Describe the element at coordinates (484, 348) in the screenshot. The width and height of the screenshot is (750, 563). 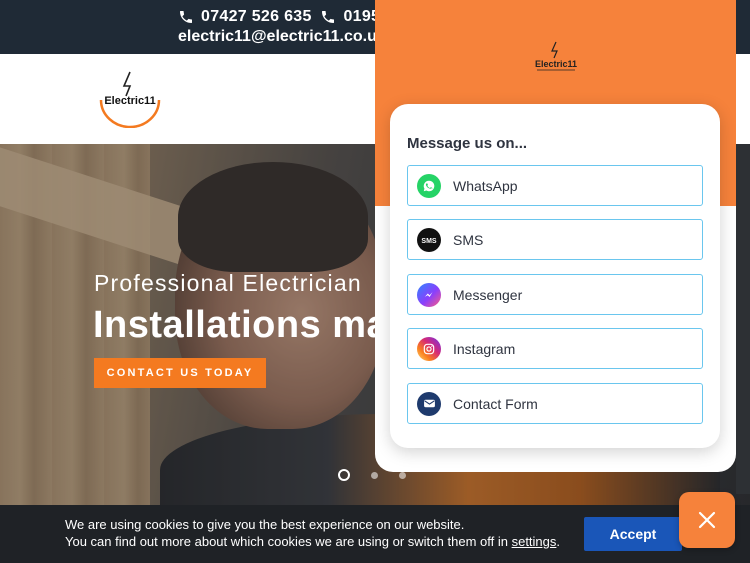
I see `option-label: Instagram` at that location.